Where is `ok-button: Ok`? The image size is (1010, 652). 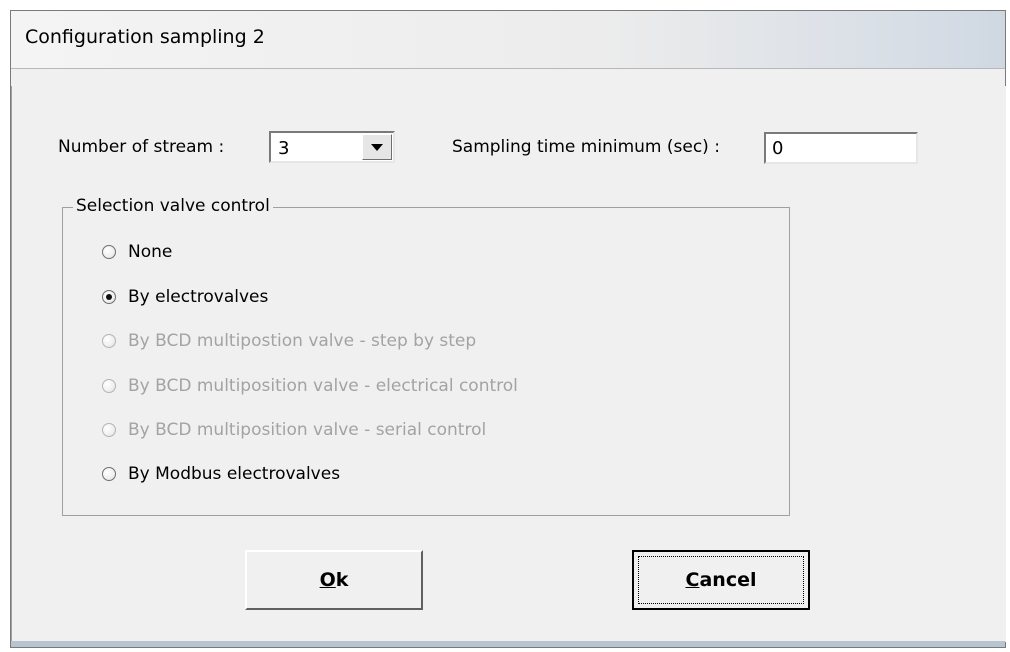
ok-button: Ok is located at coordinates (334, 580).